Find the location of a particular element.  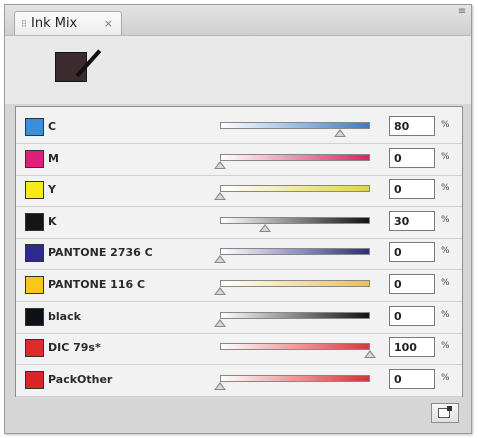

ink-row: Y 0% is located at coordinates (239, 192).